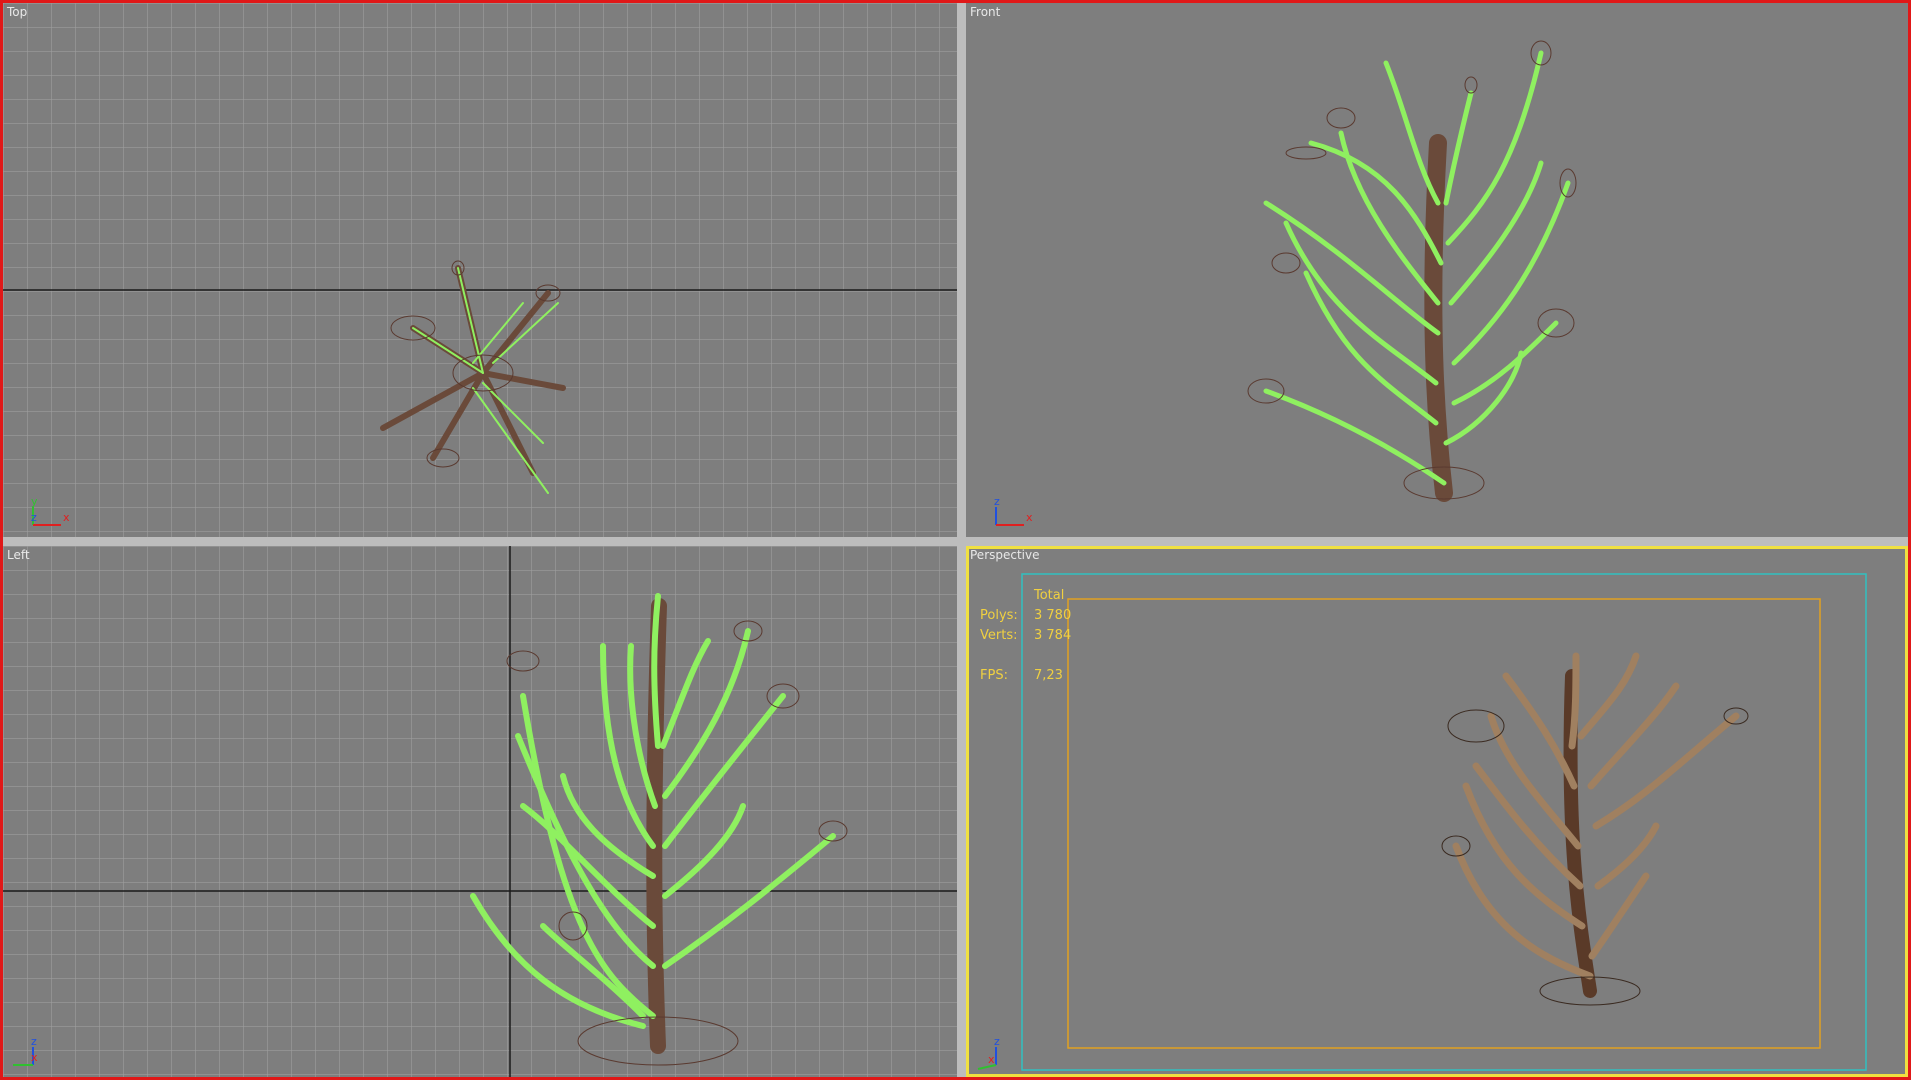  Describe the element at coordinates (955, 541) in the screenshot. I see `viewport-divider-horizontal` at that location.